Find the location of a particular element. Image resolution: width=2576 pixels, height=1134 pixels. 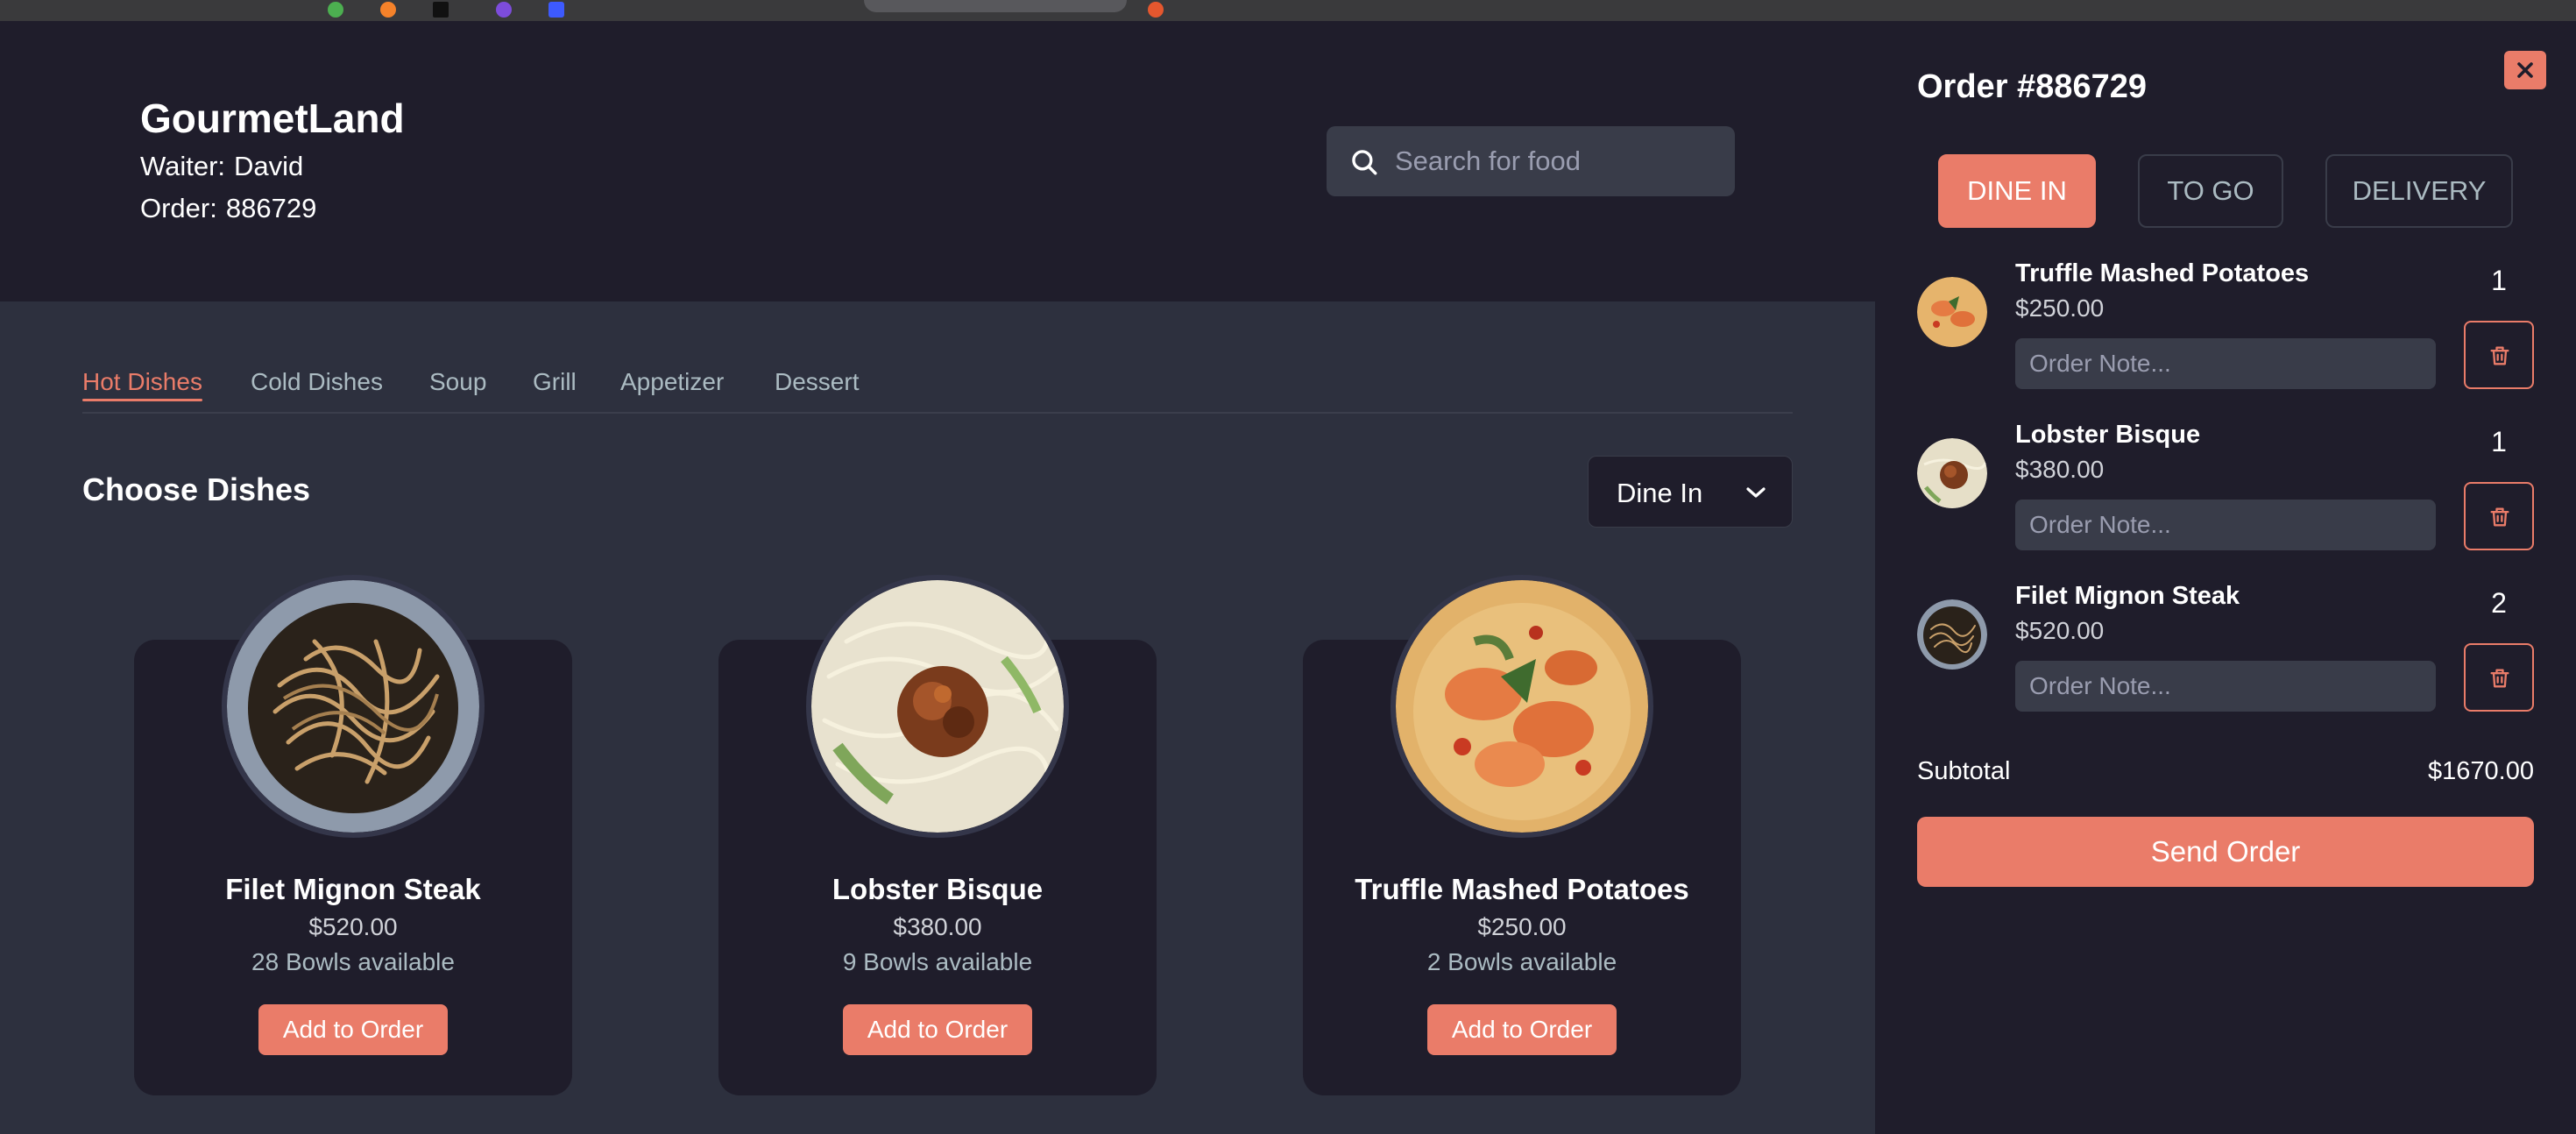

search-box is located at coordinates (1531, 161).